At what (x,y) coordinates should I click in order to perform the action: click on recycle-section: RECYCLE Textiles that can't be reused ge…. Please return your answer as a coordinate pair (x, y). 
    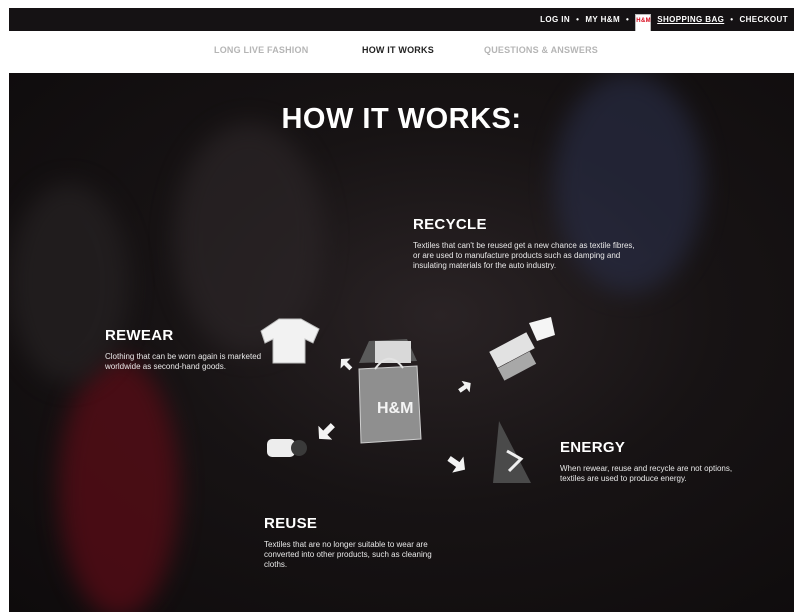
    Looking at the image, I should click on (527, 243).